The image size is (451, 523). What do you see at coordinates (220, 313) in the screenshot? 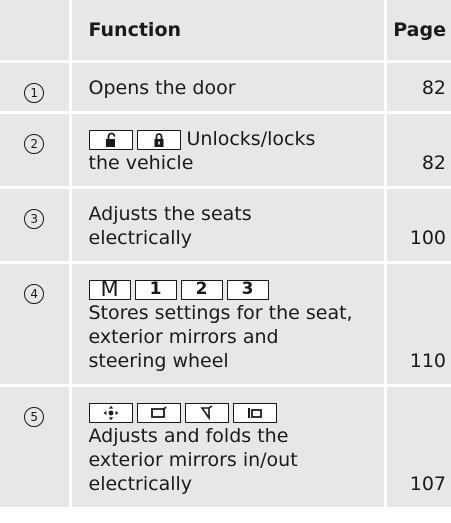
I see `function-text: Stores settings for the seat,` at bounding box center [220, 313].